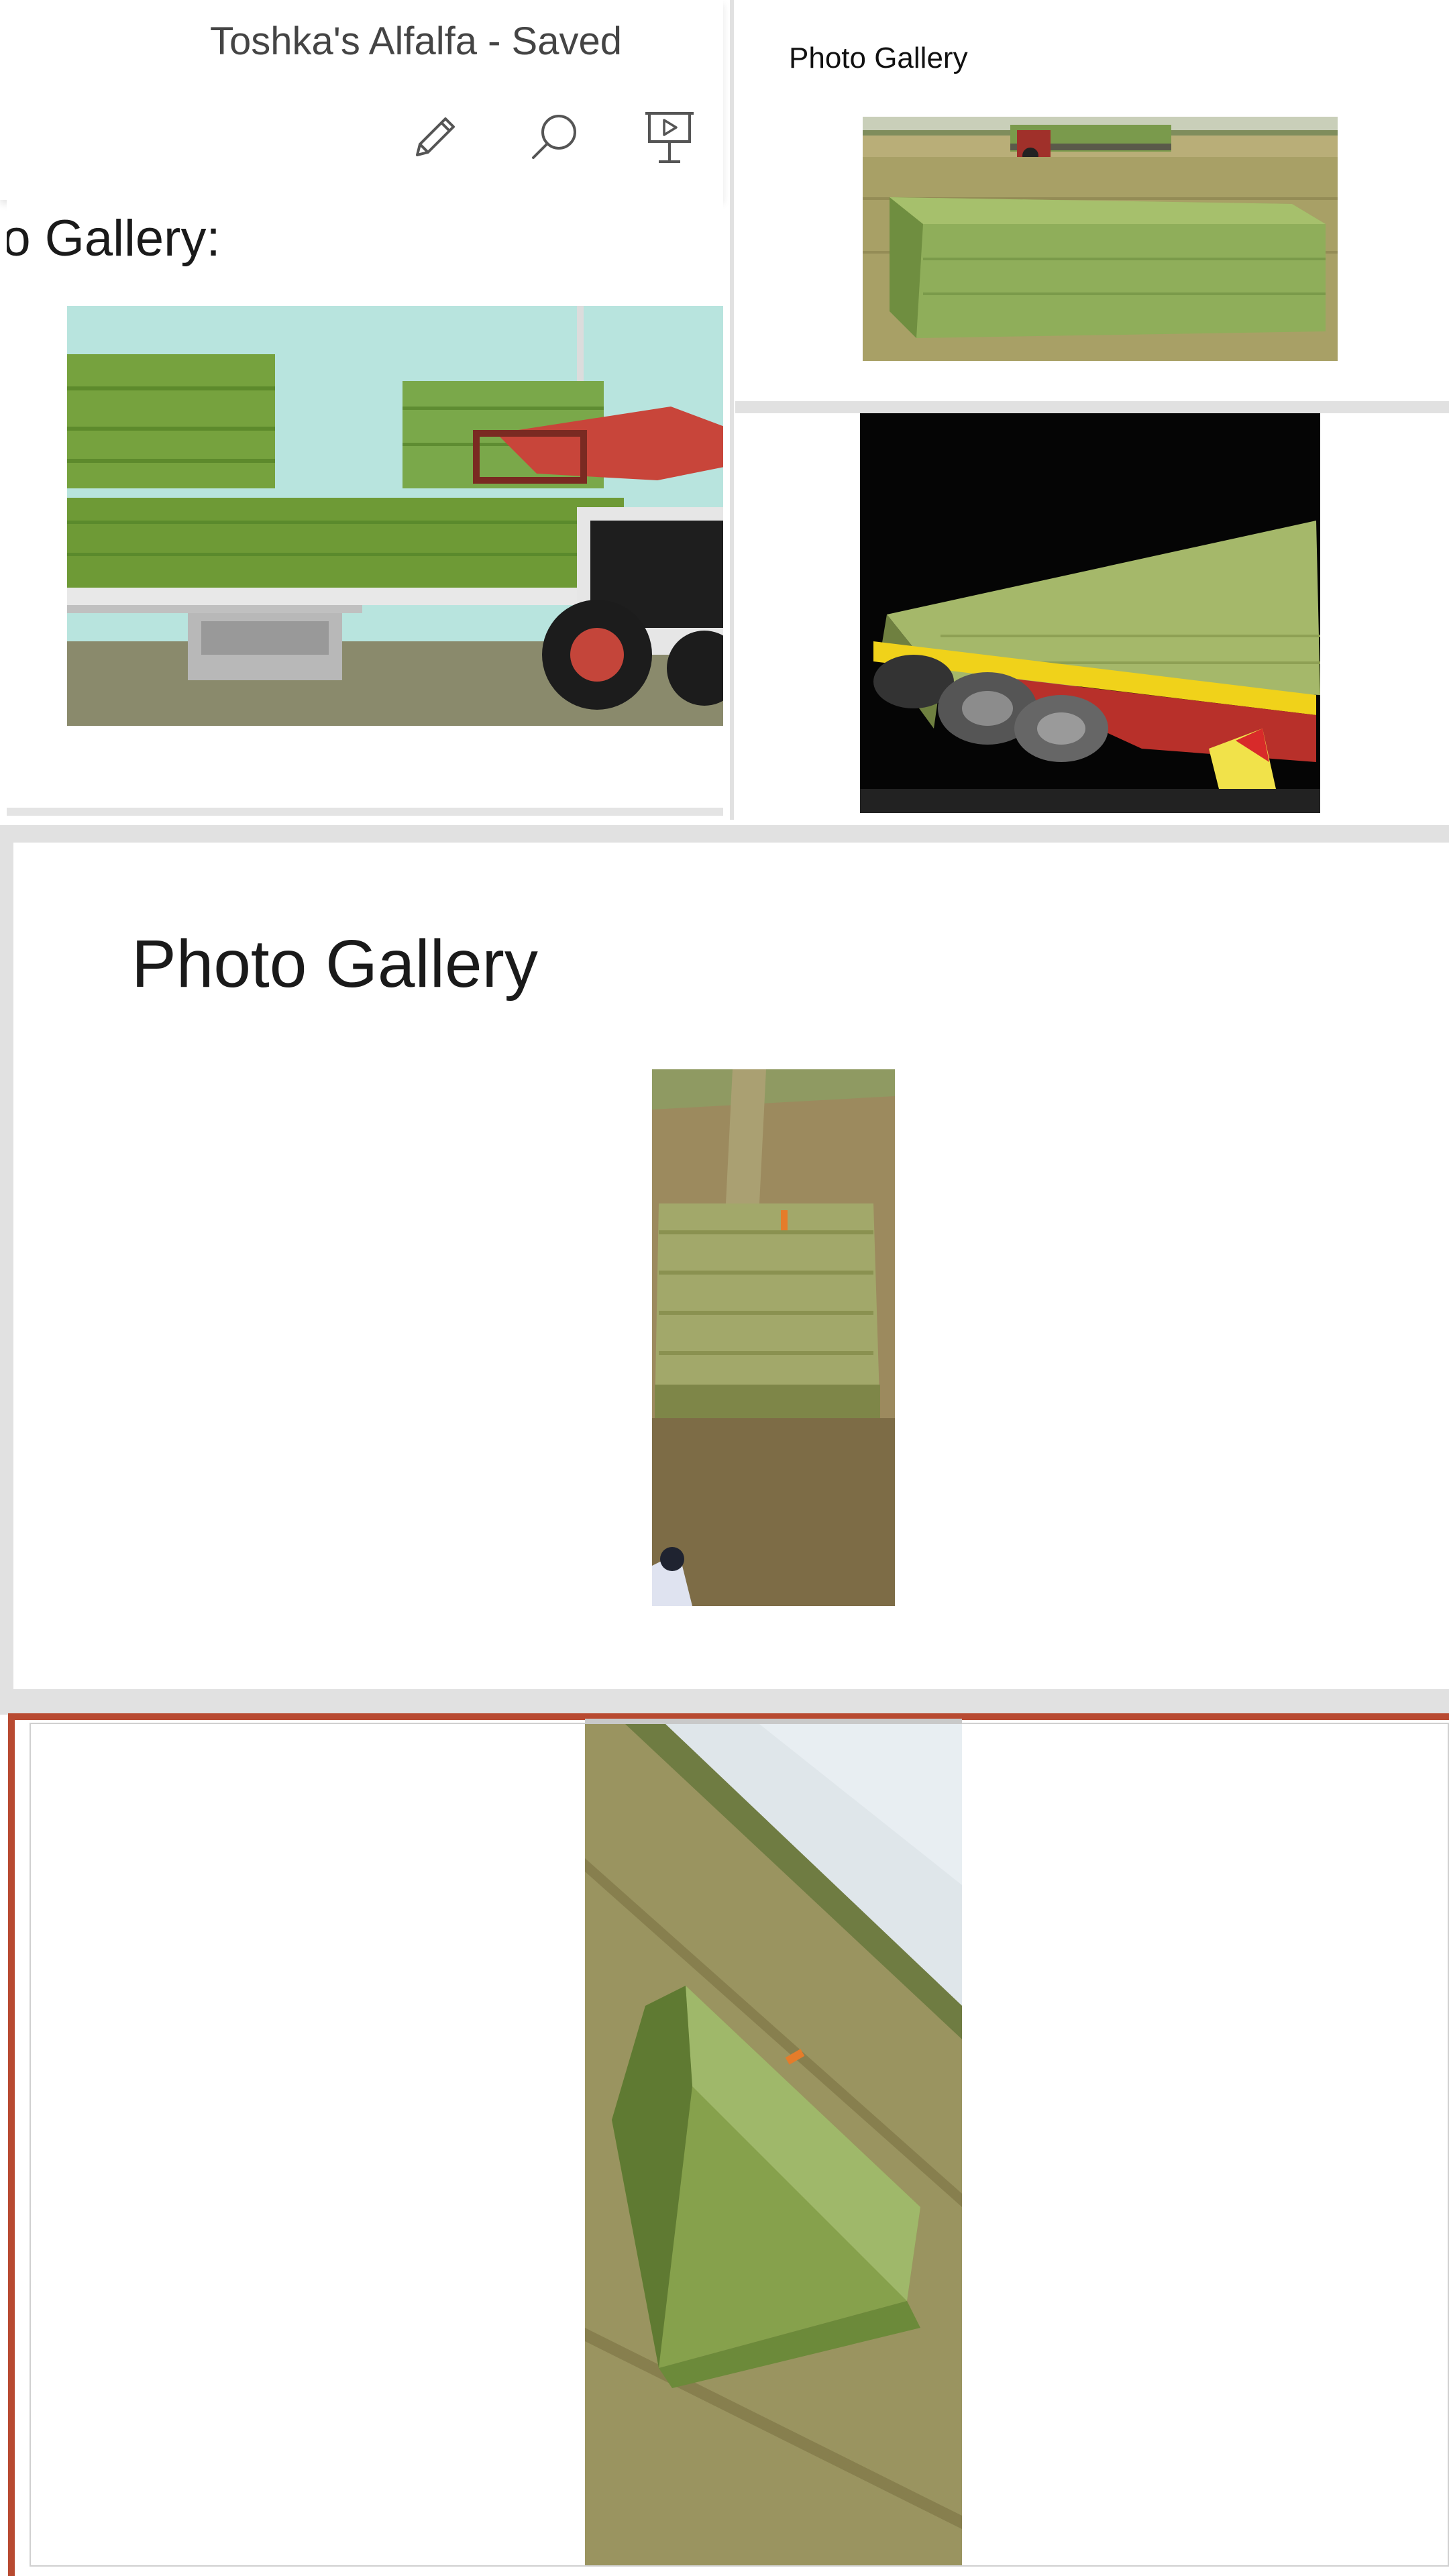 This screenshot has height=2576, width=1449. I want to click on presentation-play-icon, so click(669, 137).